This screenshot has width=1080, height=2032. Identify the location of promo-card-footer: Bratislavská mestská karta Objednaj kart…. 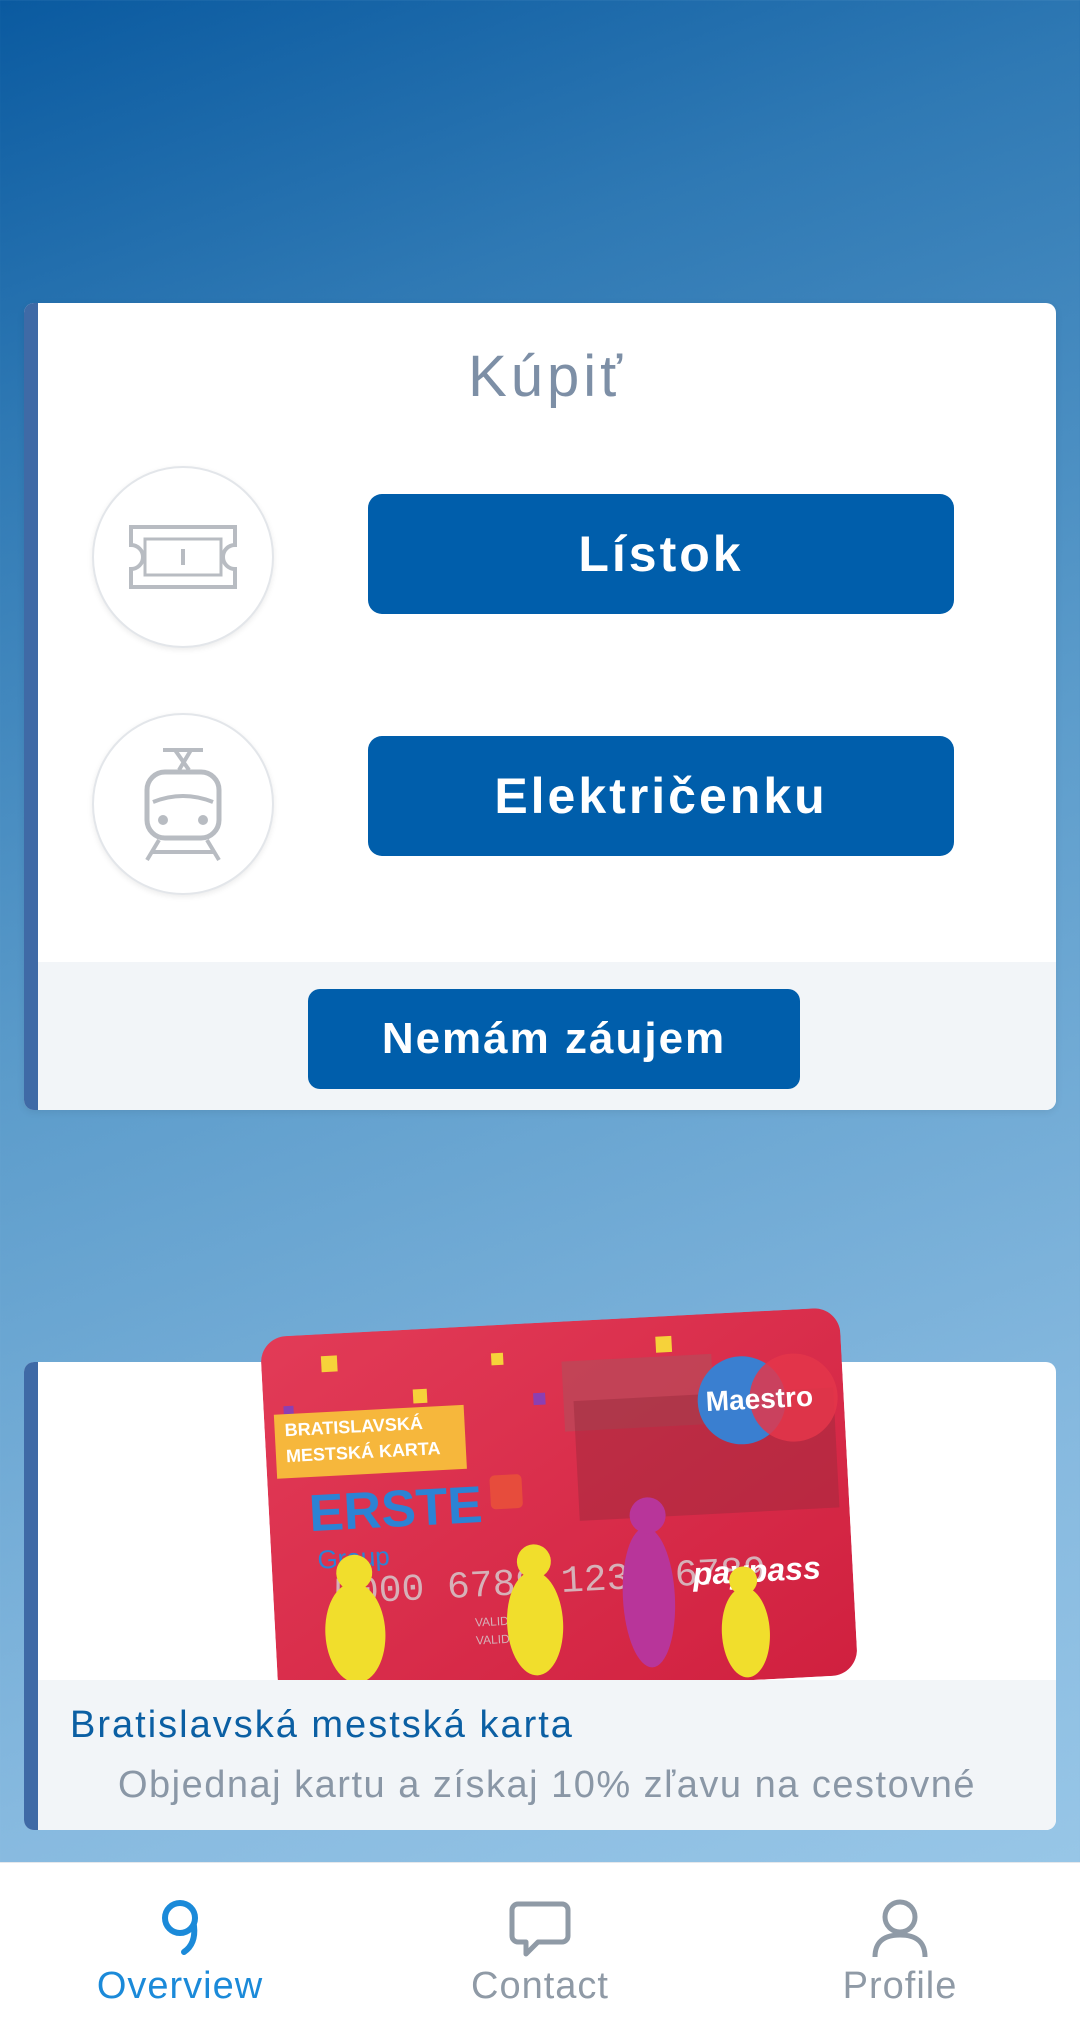
(547, 1755).